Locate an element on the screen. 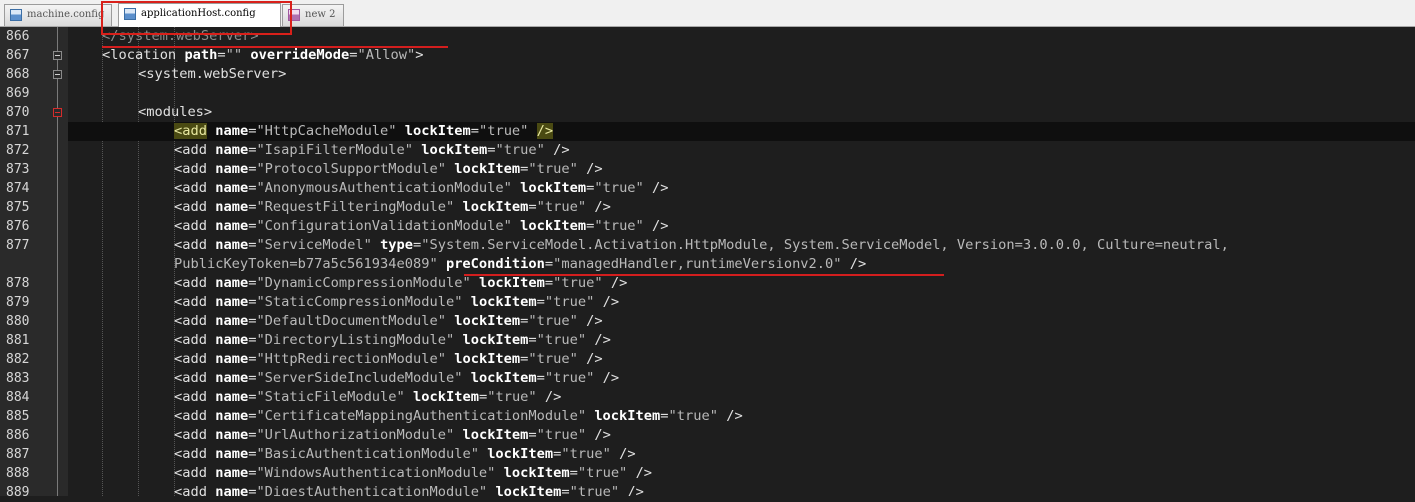  line-number: 867 is located at coordinates (18, 55).